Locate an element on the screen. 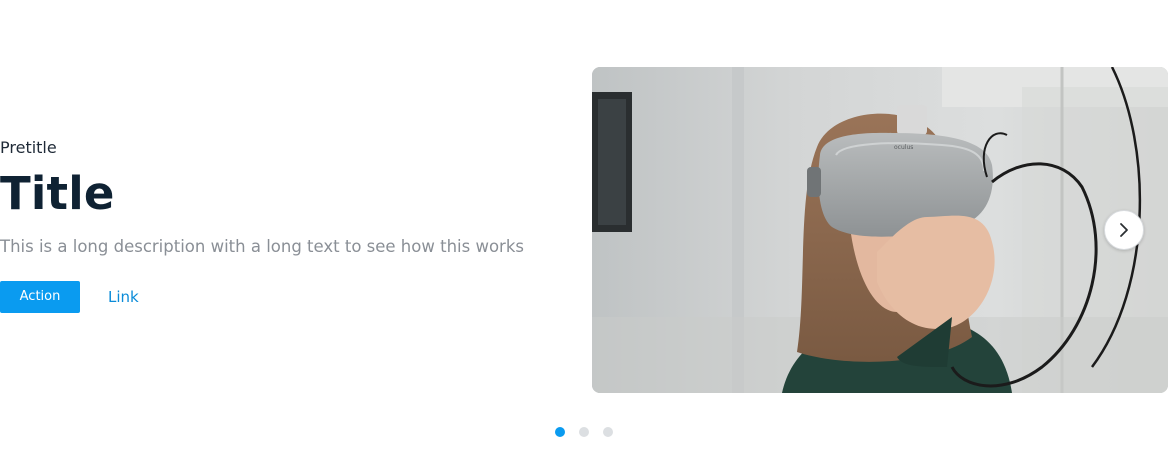 The width and height of the screenshot is (1168, 460). carousel-next-button is located at coordinates (1124, 230).